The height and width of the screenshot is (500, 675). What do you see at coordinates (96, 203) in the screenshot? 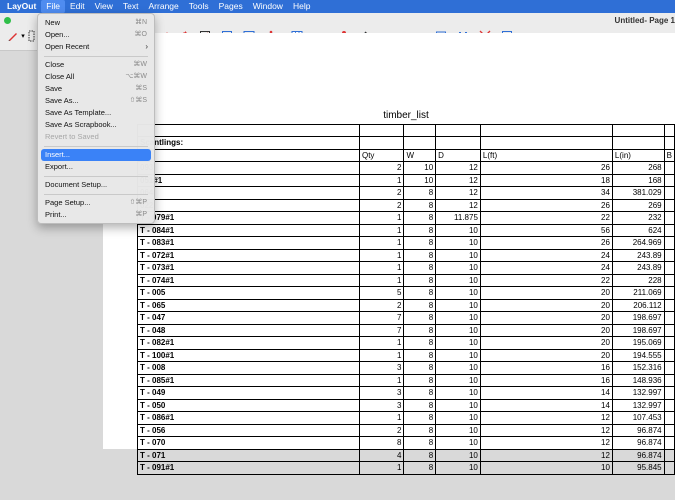
I see `menu-item-page-setup: Page Setup... ⇧⌘P` at bounding box center [96, 203].